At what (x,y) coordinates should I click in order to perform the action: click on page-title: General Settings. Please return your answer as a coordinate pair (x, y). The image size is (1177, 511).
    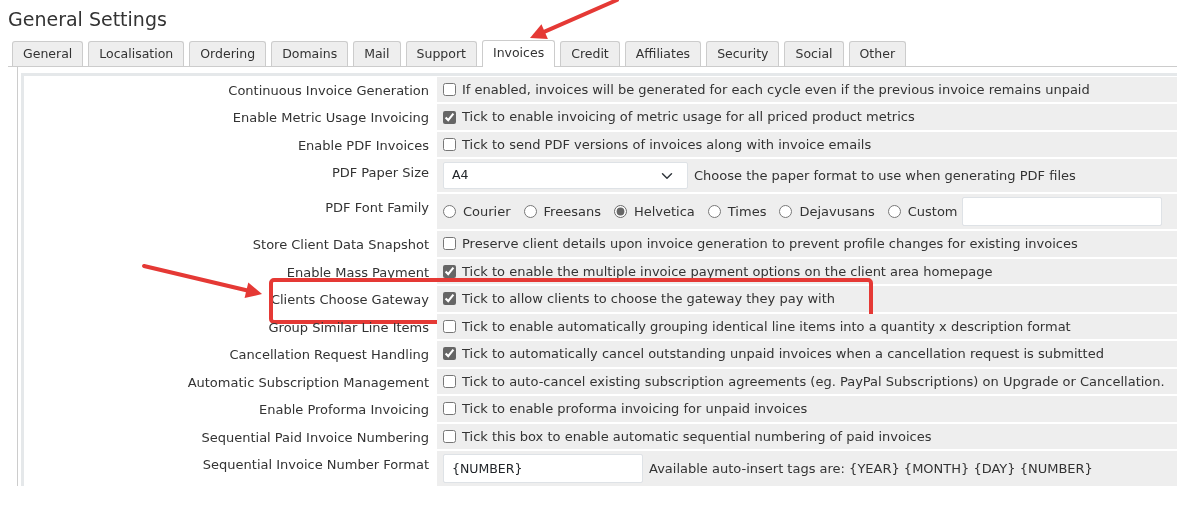
    Looking at the image, I should click on (87, 19).